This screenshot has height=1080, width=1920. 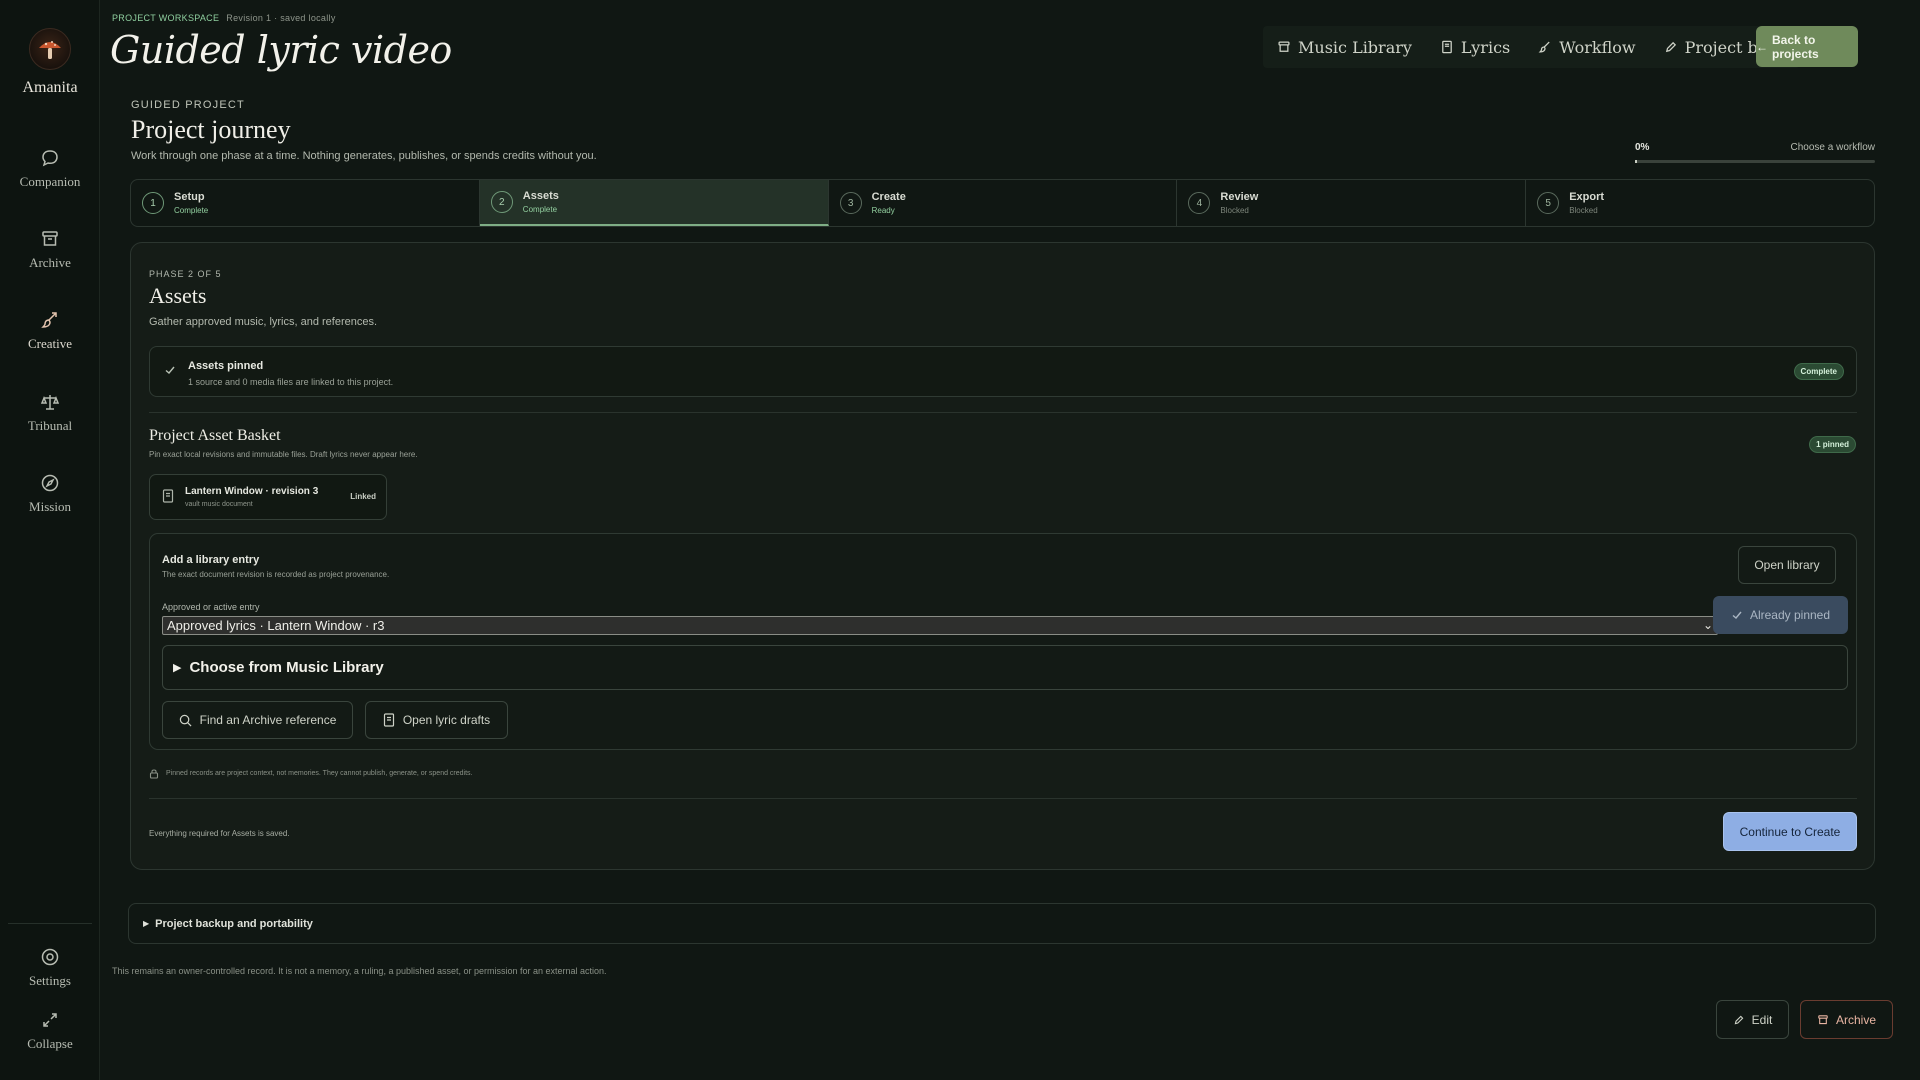 What do you see at coordinates (50, 402) in the screenshot?
I see `scales-icon` at bounding box center [50, 402].